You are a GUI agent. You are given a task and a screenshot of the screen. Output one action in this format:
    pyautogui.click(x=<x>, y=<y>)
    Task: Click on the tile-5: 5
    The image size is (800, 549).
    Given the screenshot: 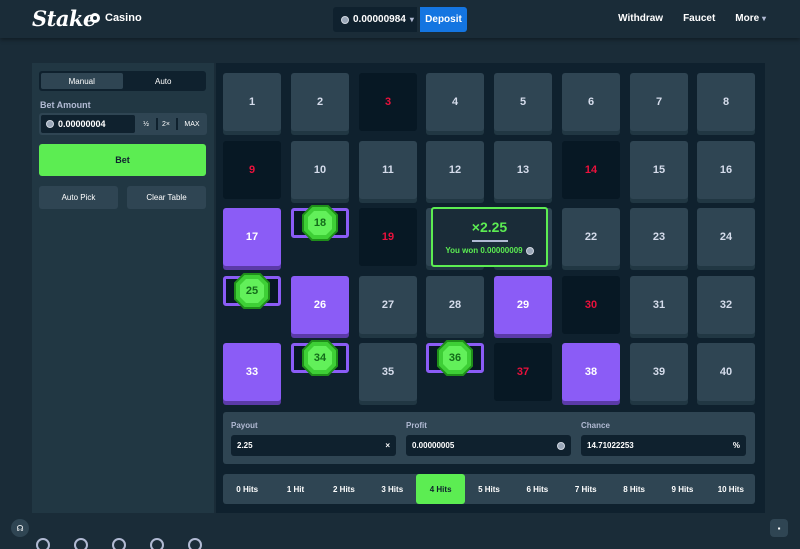 What is the action you would take?
    pyautogui.click(x=523, y=102)
    